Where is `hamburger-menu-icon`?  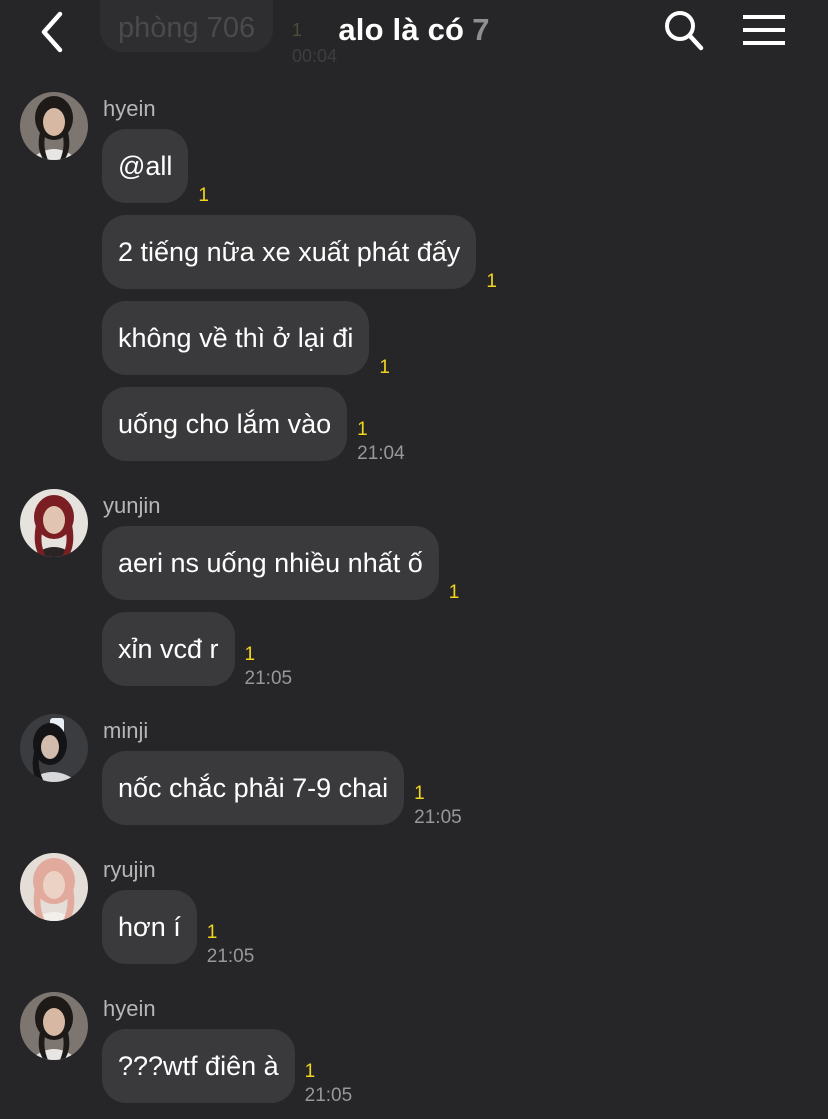 hamburger-menu-icon is located at coordinates (764, 30).